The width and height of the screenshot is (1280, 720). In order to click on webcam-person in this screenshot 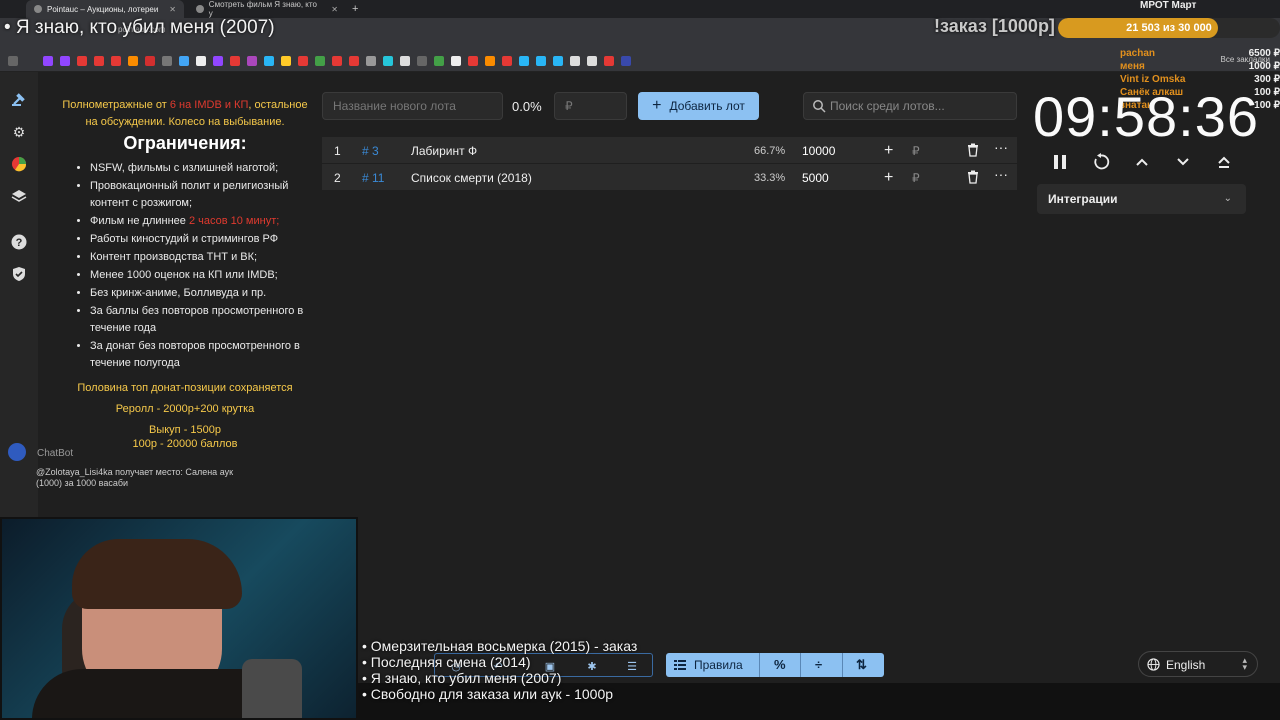, I will do `click(157, 574)`.